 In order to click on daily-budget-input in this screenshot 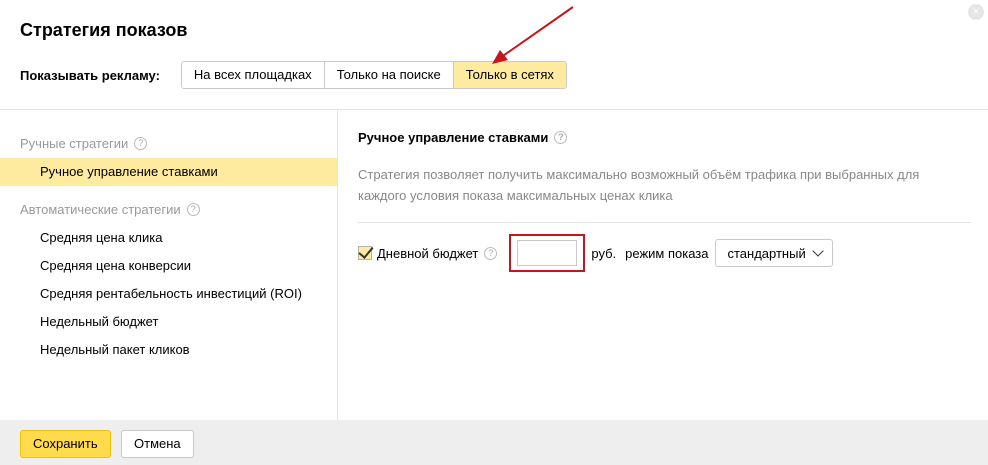, I will do `click(547, 253)`.